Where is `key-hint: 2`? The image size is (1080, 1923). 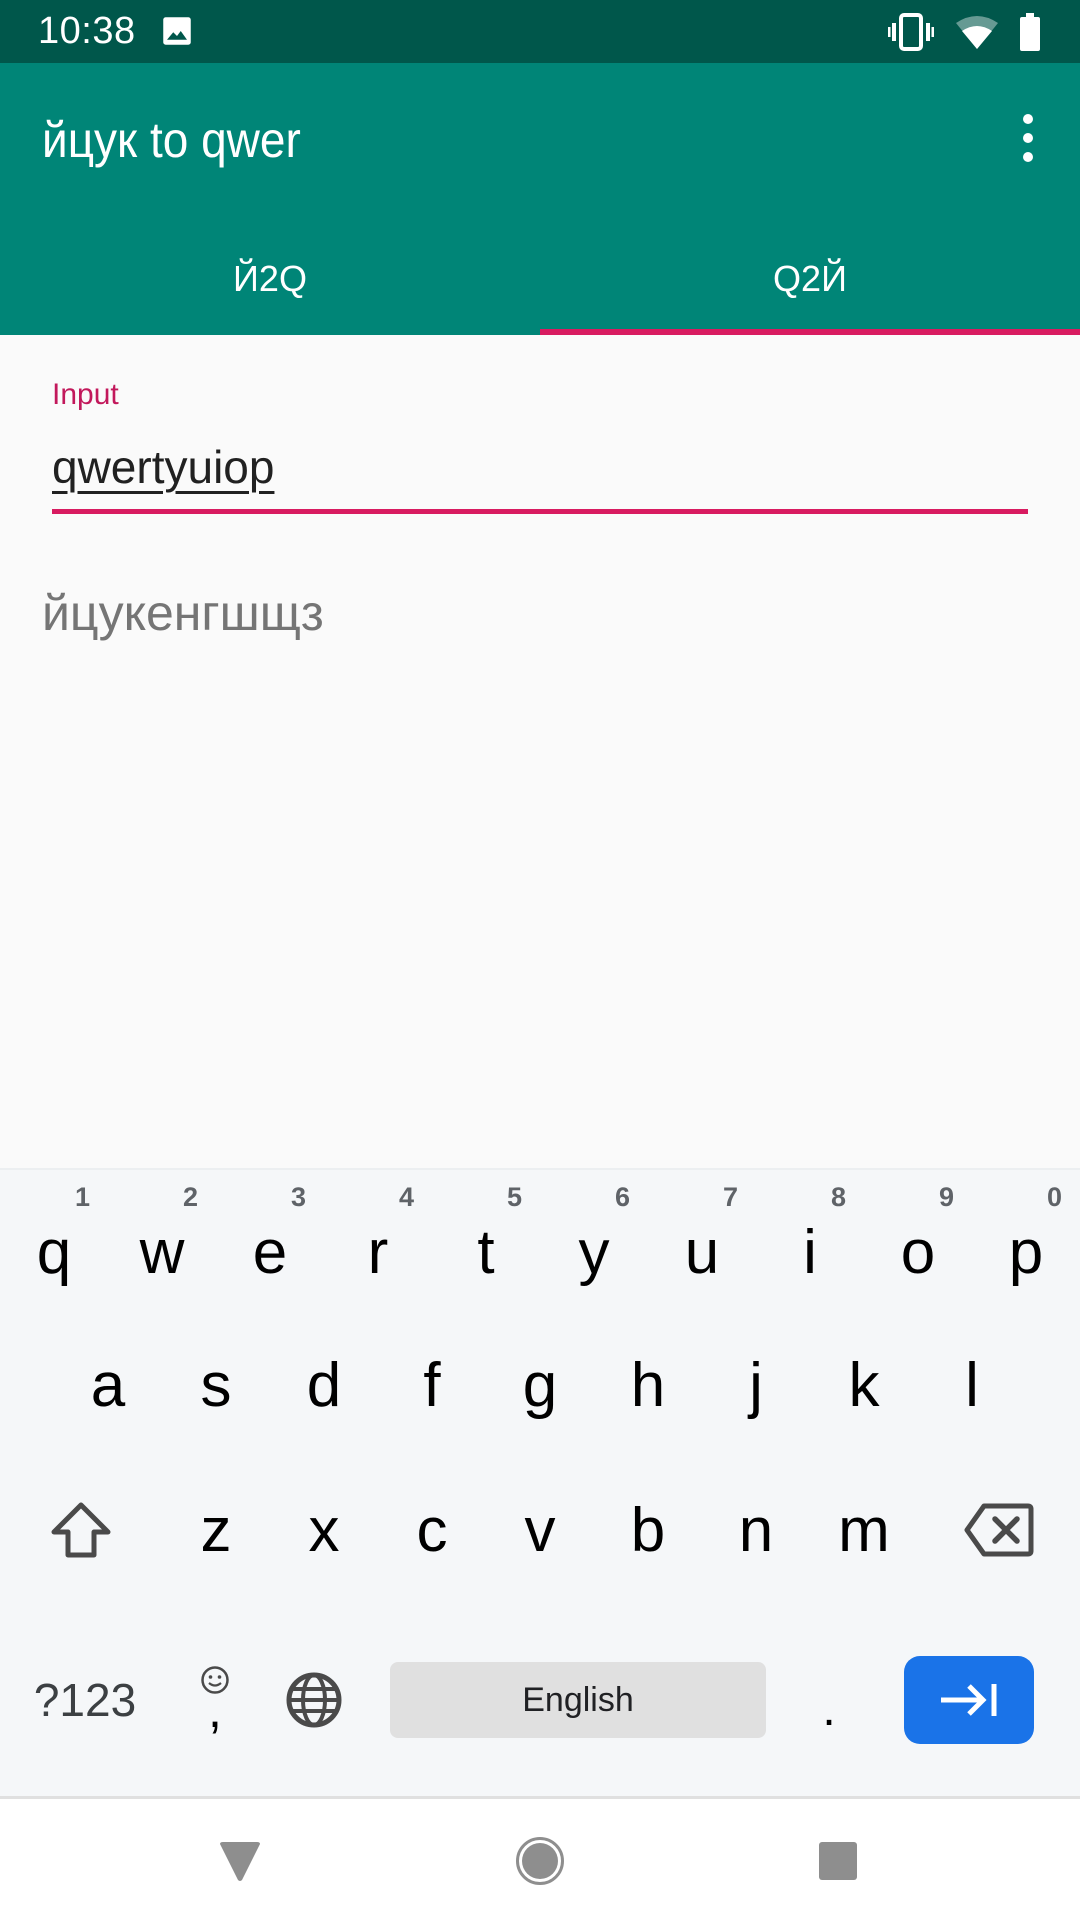
key-hint: 2 is located at coordinates (190, 1197).